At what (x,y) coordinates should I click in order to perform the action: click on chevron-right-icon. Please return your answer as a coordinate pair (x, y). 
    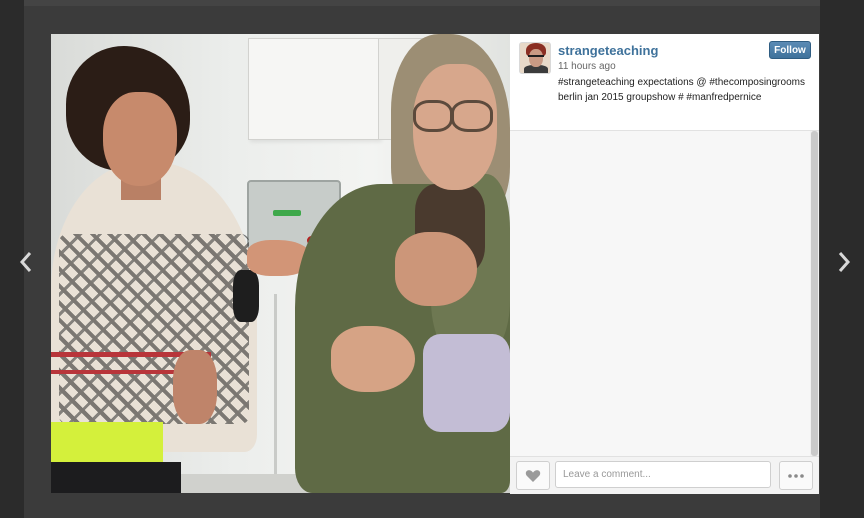
    Looking at the image, I should click on (844, 262).